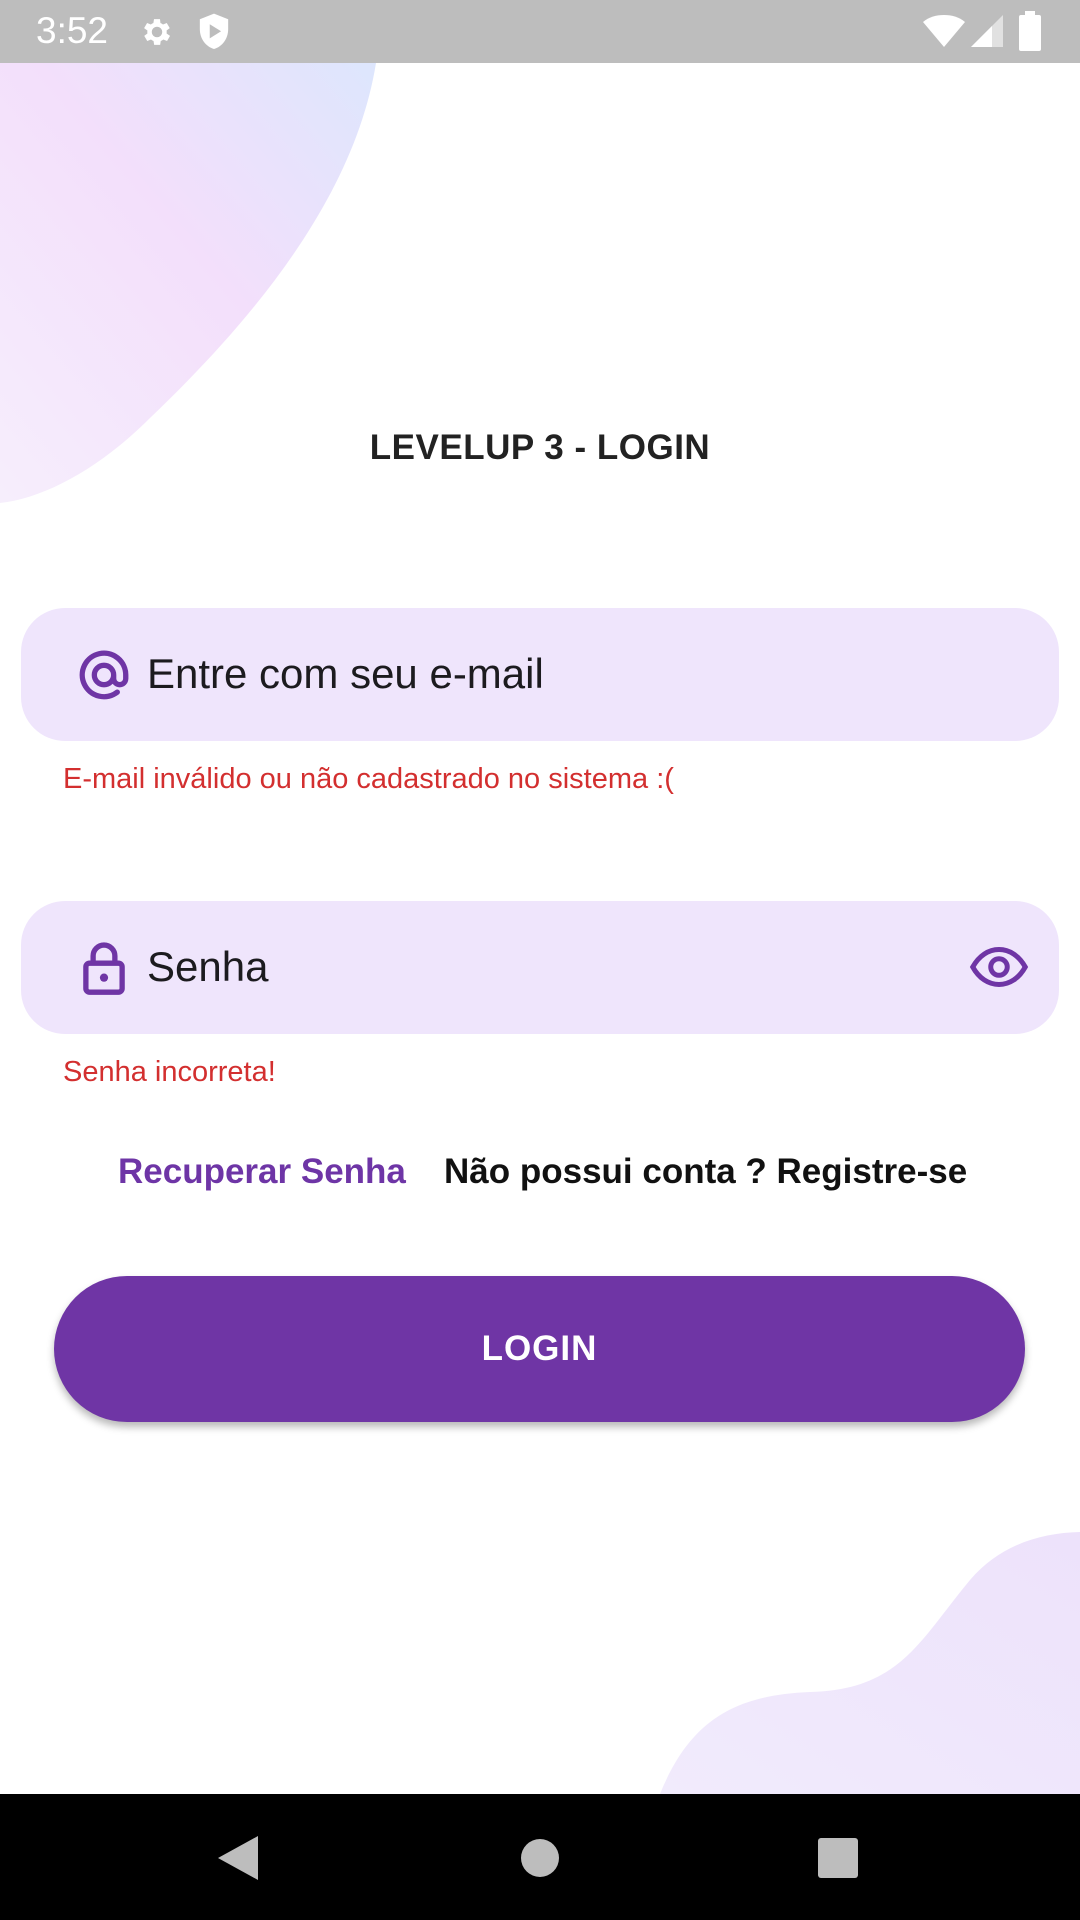 The image size is (1080, 1920). What do you see at coordinates (540, 31) in the screenshot?
I see `status-bar: 3:52` at bounding box center [540, 31].